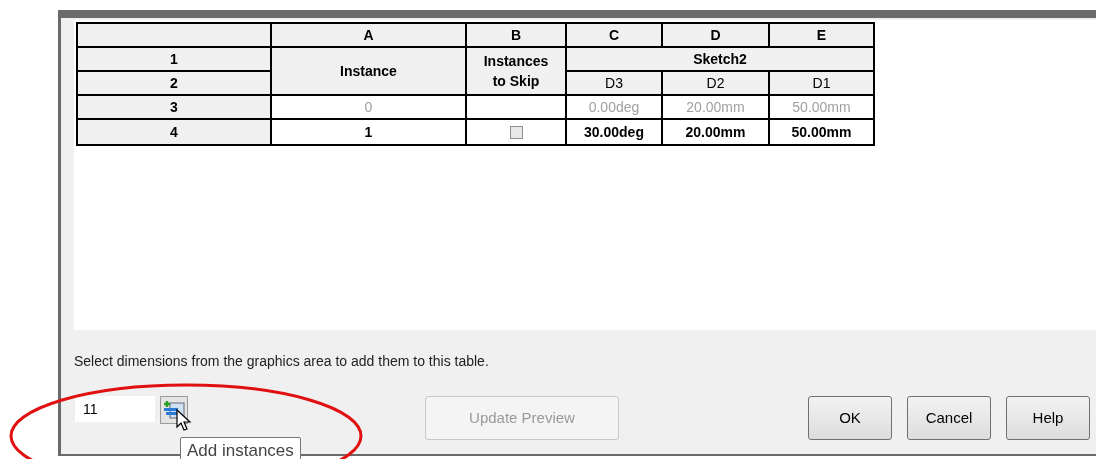 This screenshot has width=1096, height=459. Describe the element at coordinates (715, 35) in the screenshot. I see `column-header: D` at that location.